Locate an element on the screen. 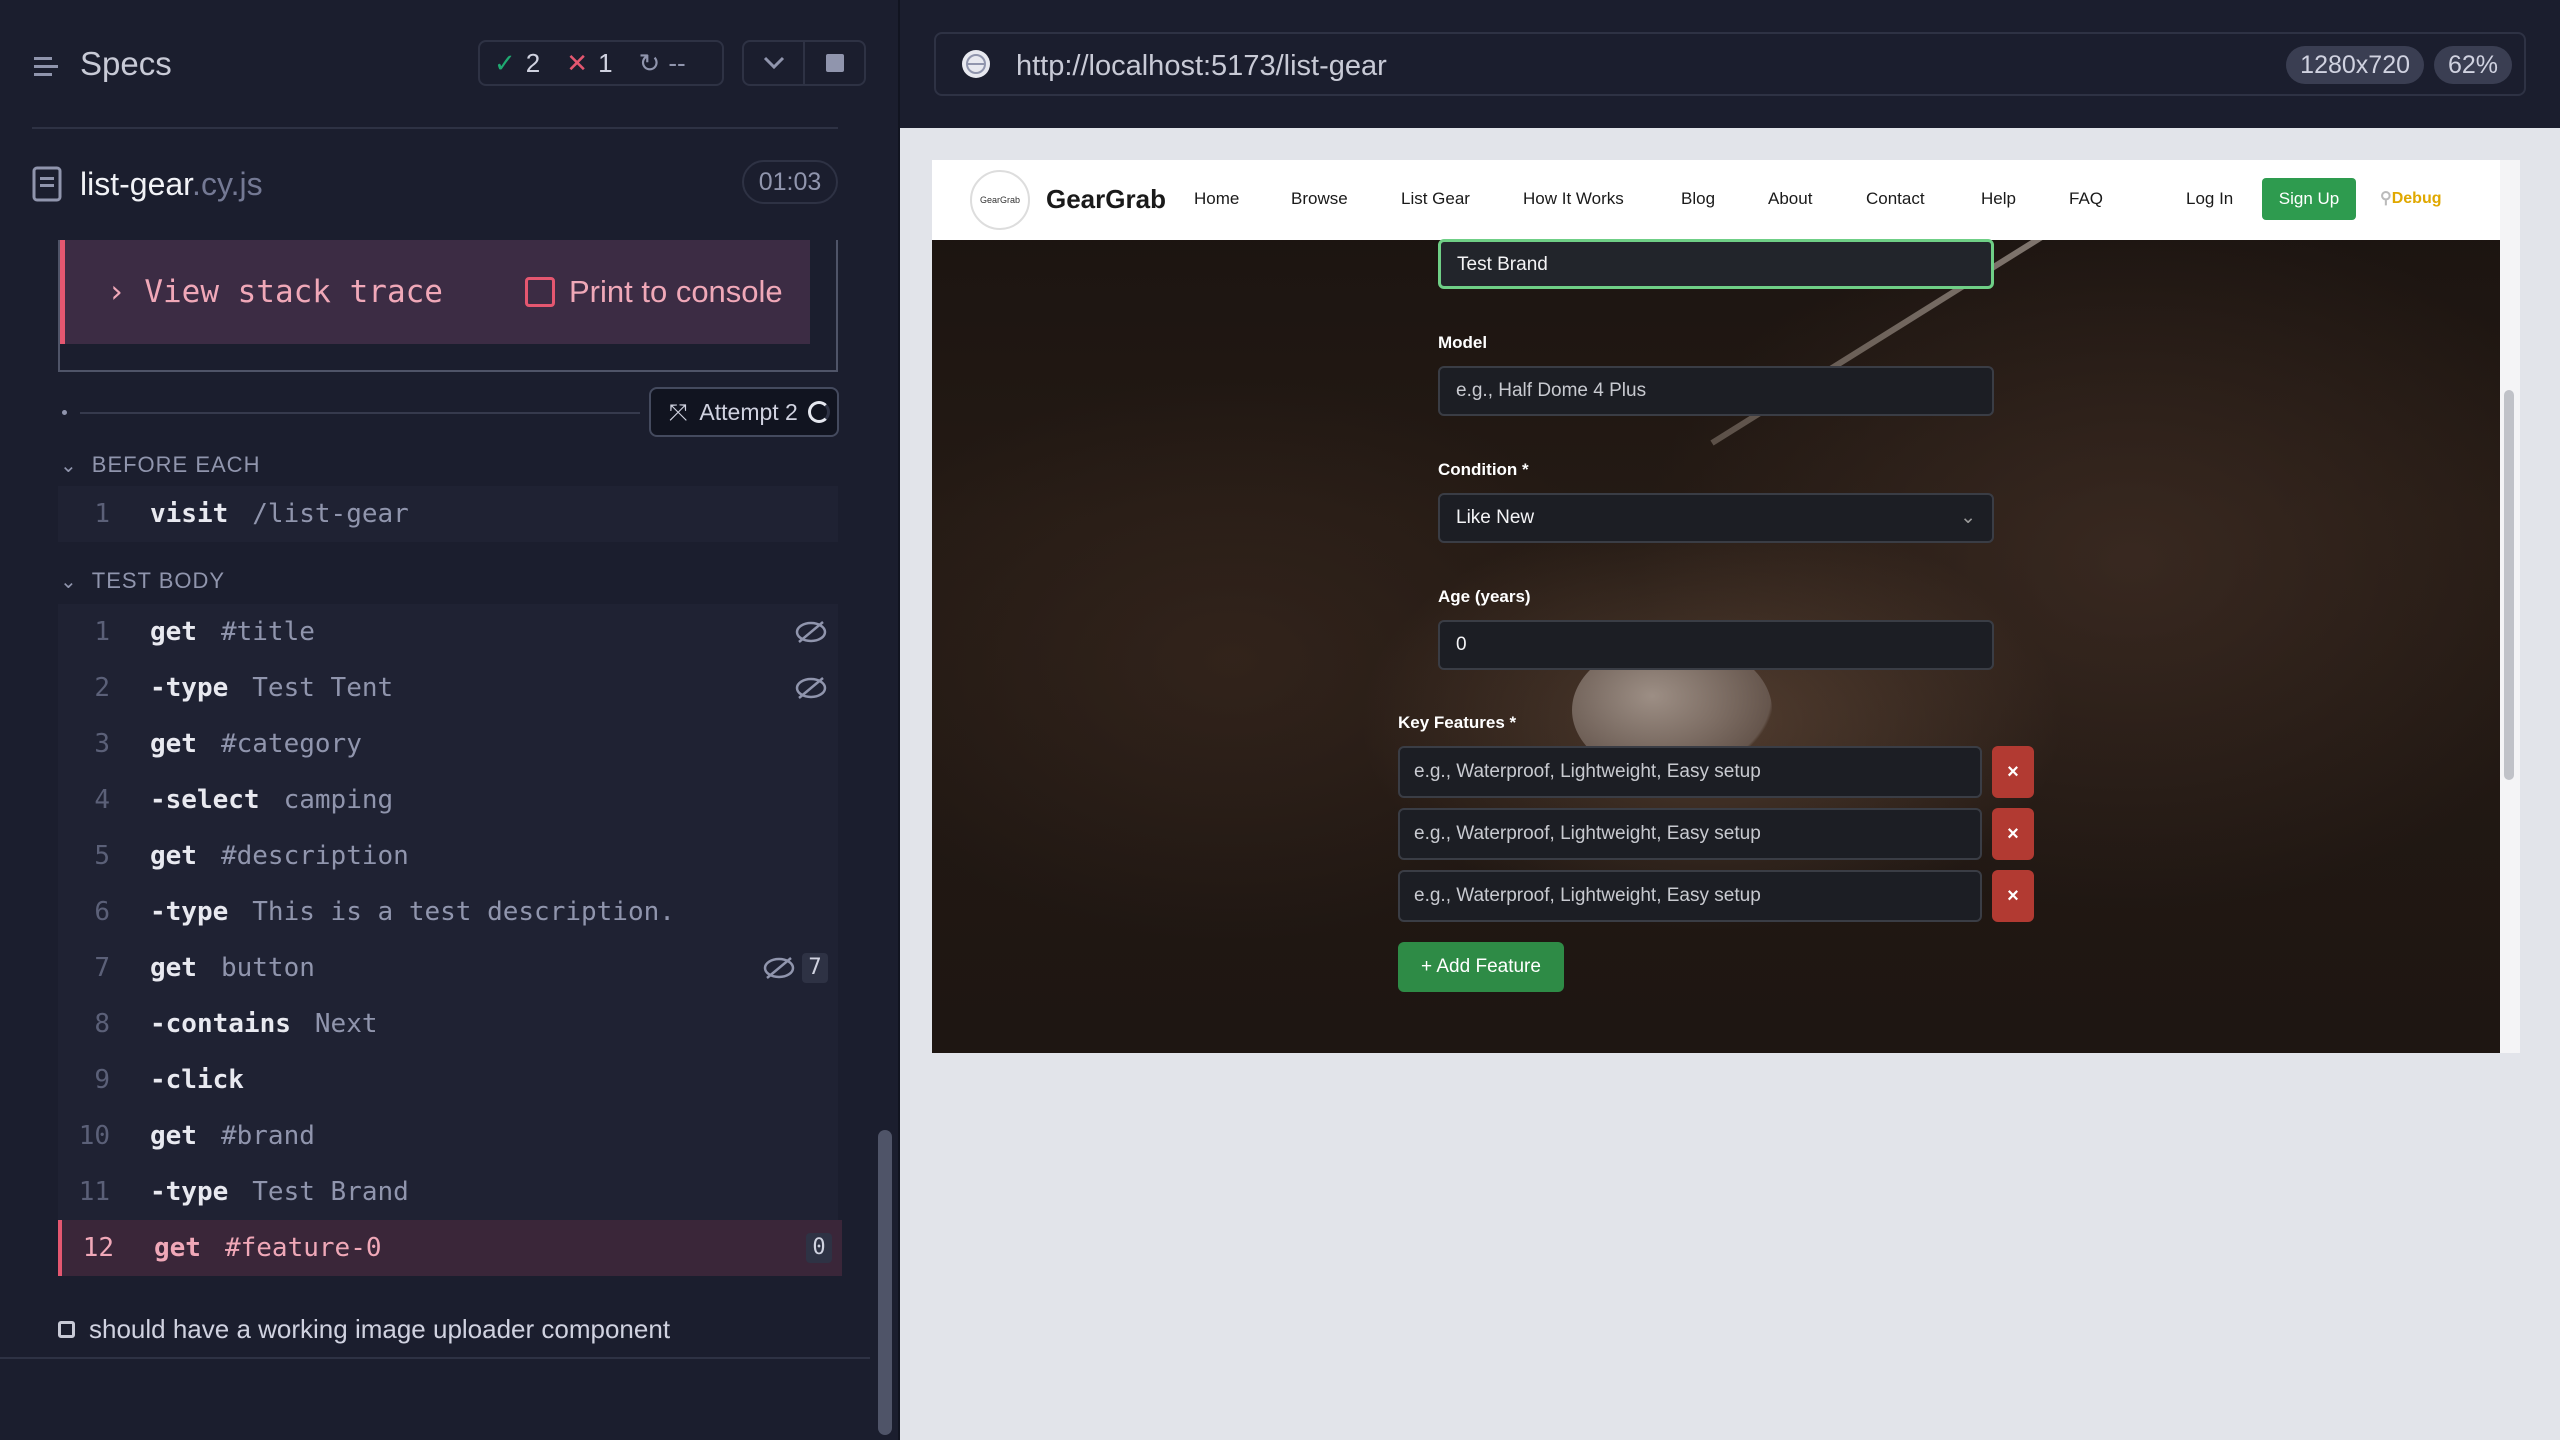 The height and width of the screenshot is (1440, 2560). command-name: -click is located at coordinates (197, 1080).